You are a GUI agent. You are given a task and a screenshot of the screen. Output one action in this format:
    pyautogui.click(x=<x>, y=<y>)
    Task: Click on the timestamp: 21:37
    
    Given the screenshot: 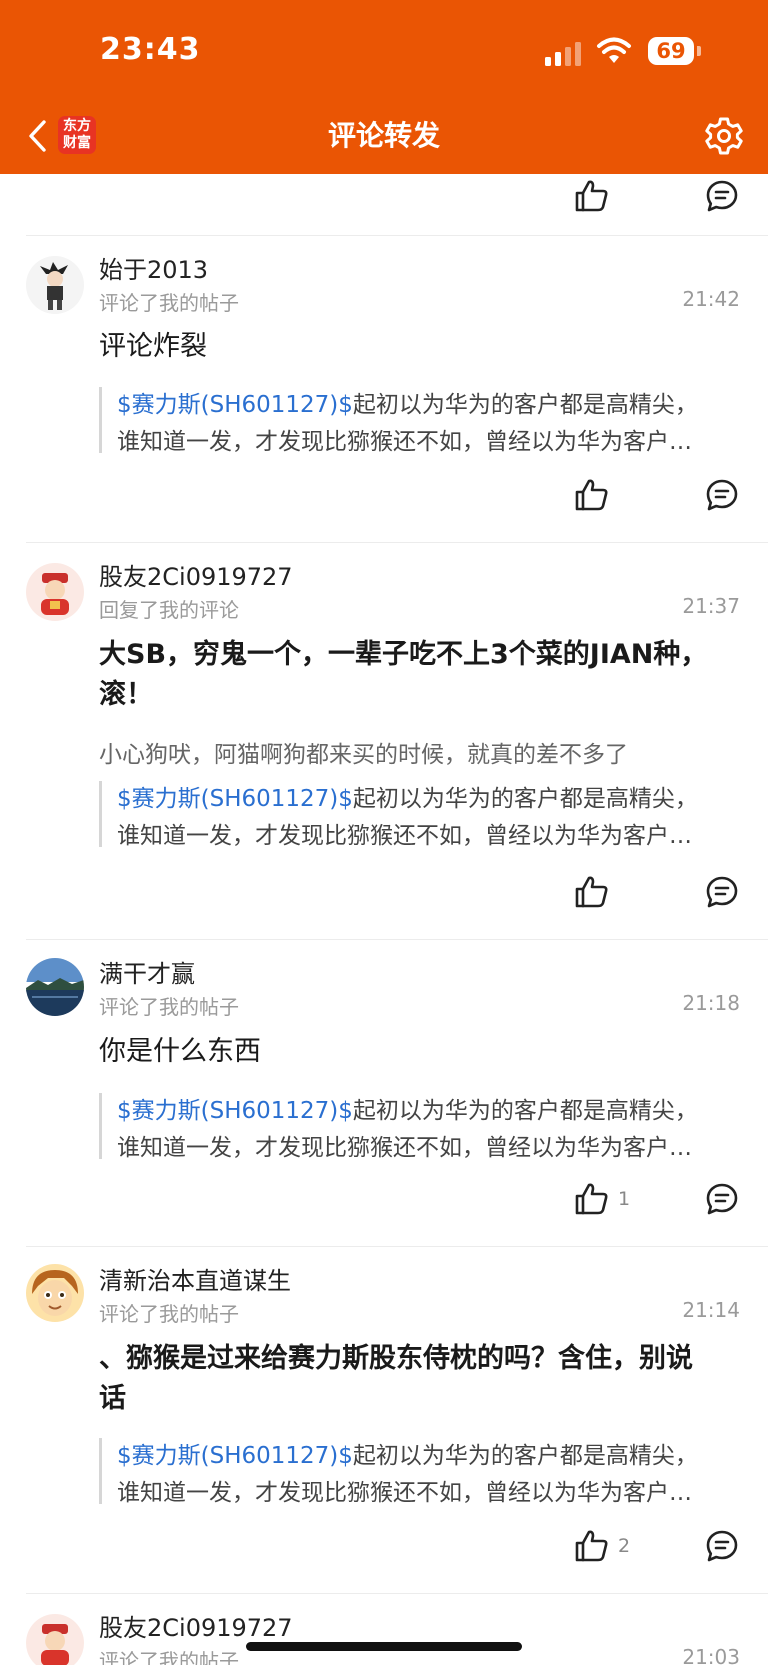 What is the action you would take?
    pyautogui.click(x=711, y=606)
    